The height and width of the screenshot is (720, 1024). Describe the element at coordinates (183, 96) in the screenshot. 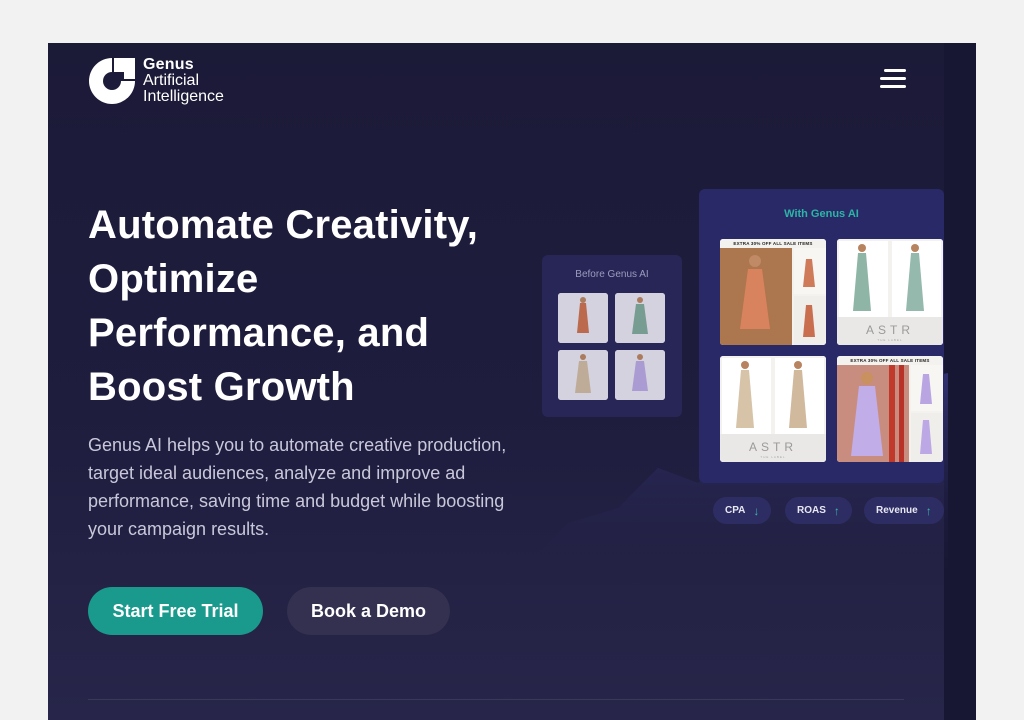

I see `logo-line-3: Intelligence` at that location.